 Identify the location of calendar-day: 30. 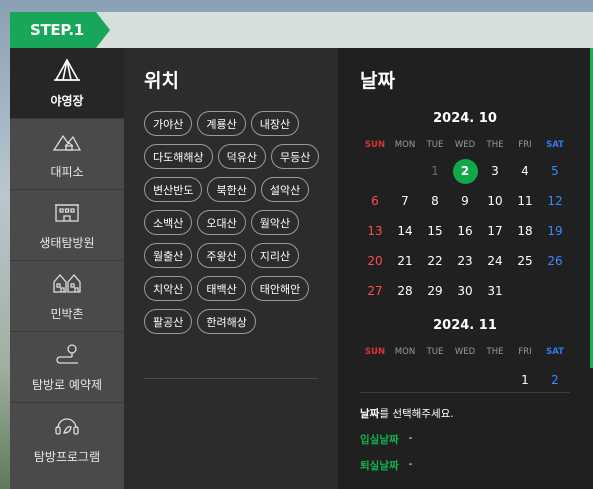
(465, 291).